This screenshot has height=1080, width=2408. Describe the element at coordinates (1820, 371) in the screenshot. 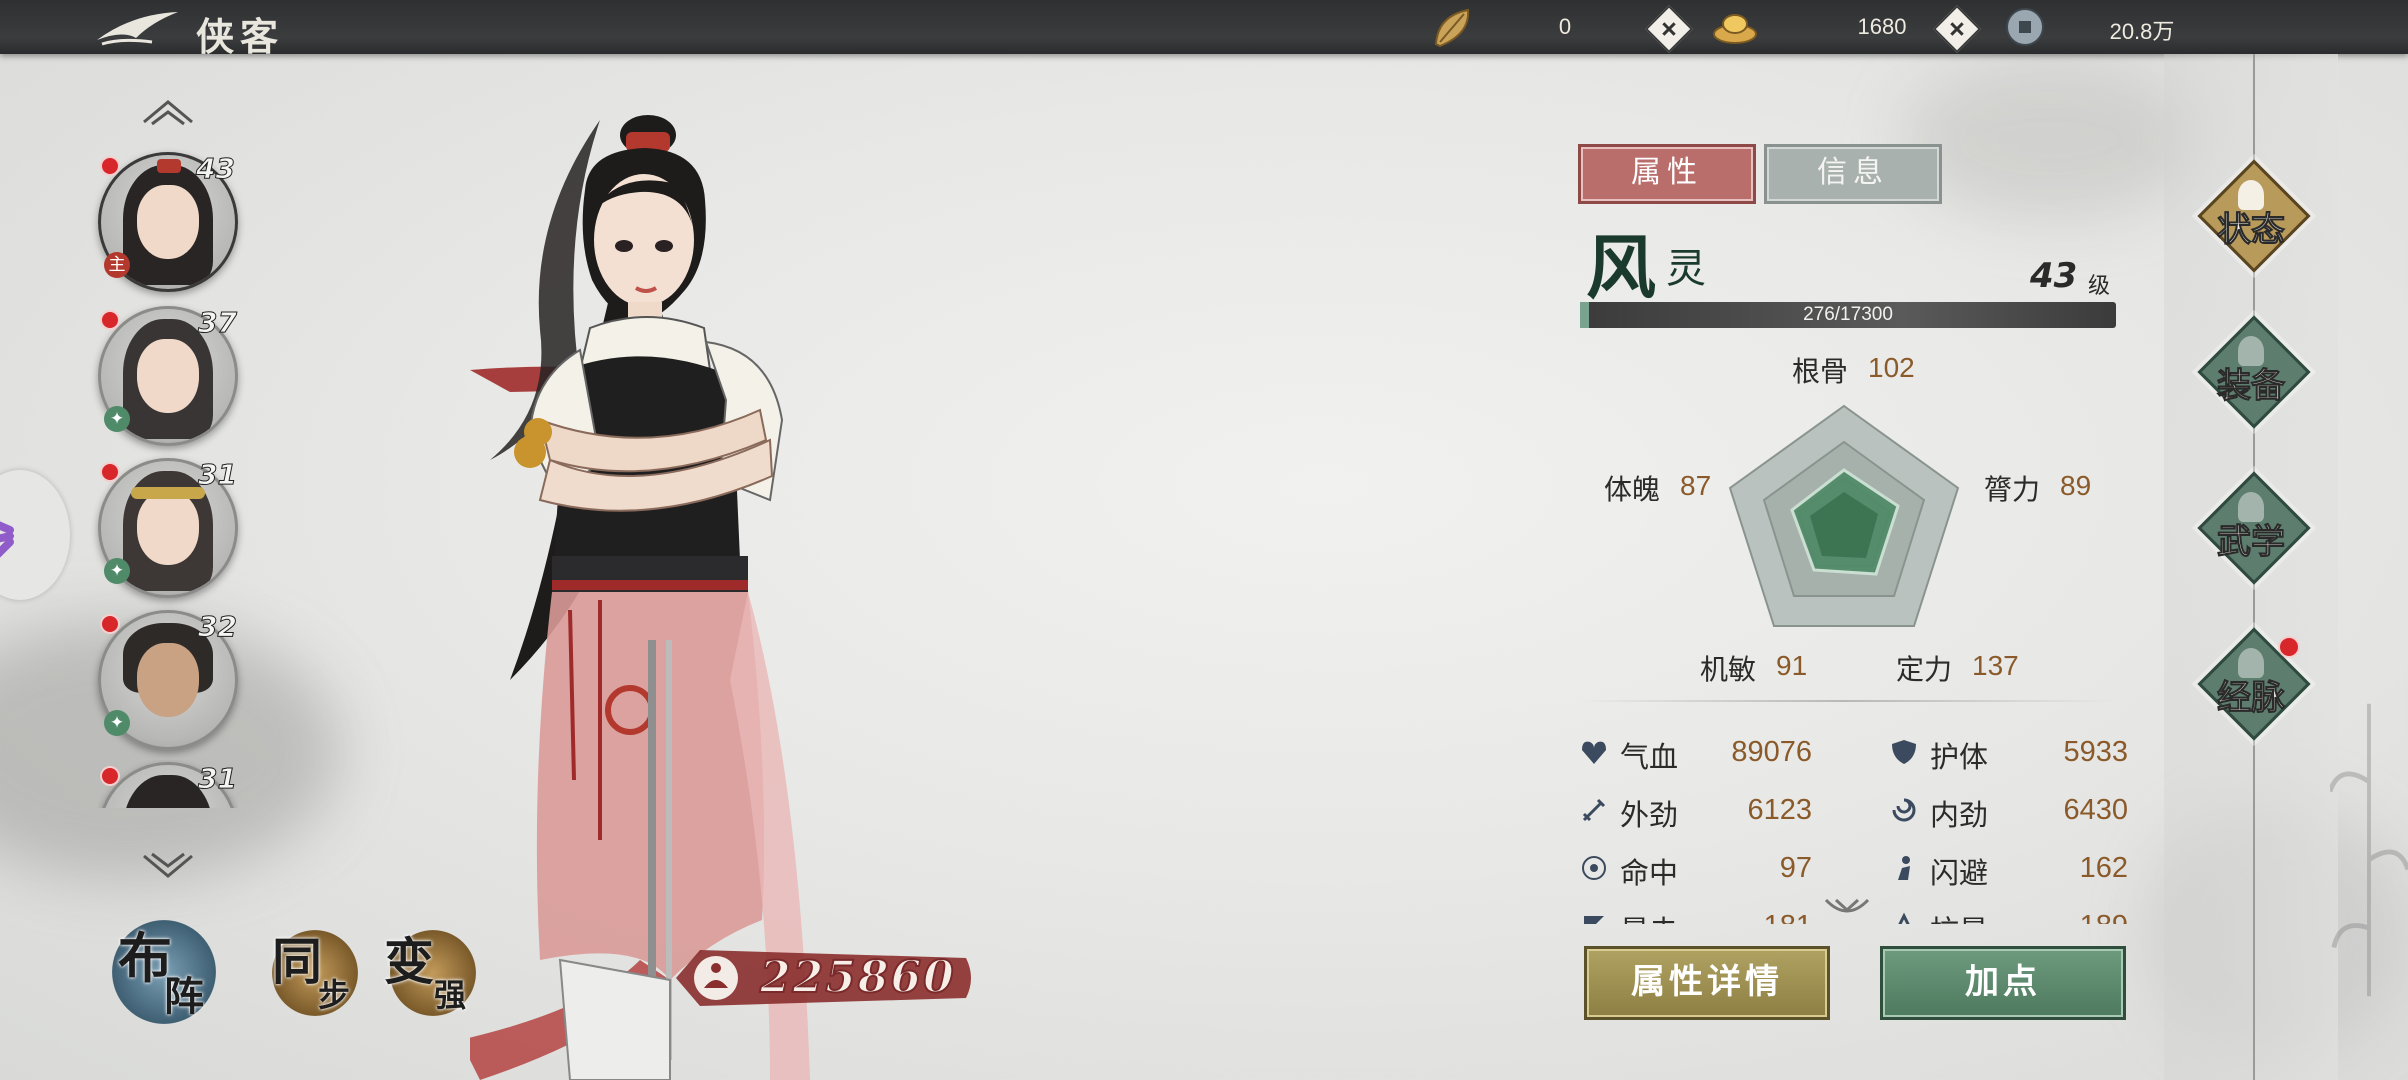

I see `radar-label-root-bone: 根骨` at that location.